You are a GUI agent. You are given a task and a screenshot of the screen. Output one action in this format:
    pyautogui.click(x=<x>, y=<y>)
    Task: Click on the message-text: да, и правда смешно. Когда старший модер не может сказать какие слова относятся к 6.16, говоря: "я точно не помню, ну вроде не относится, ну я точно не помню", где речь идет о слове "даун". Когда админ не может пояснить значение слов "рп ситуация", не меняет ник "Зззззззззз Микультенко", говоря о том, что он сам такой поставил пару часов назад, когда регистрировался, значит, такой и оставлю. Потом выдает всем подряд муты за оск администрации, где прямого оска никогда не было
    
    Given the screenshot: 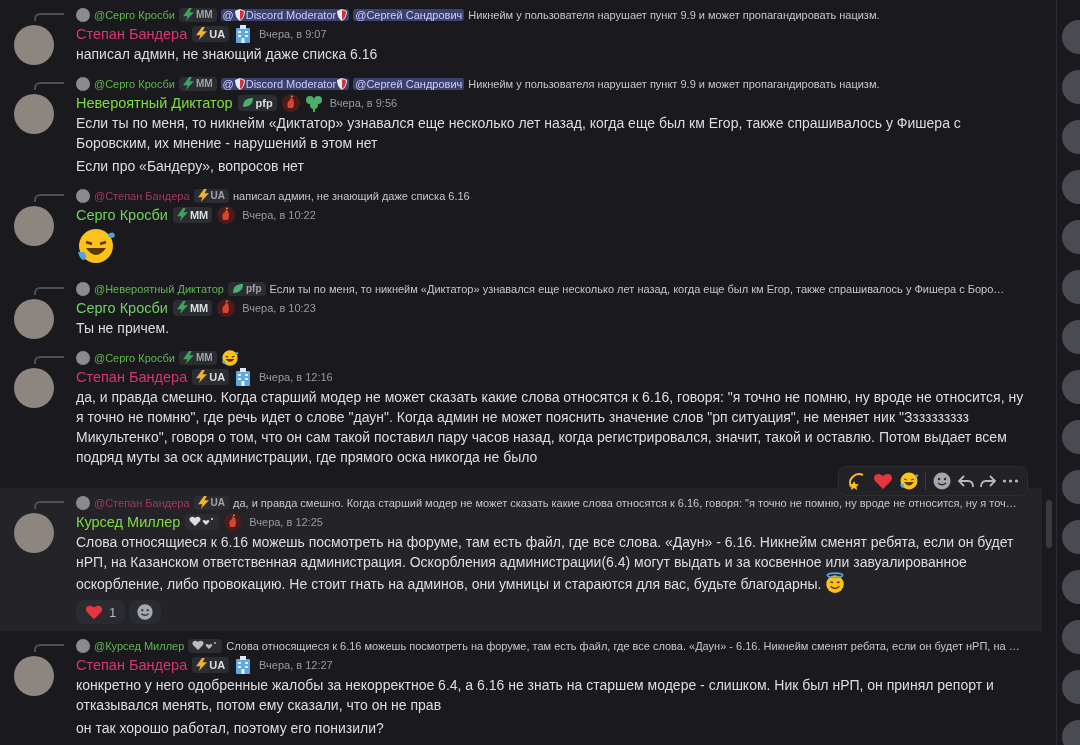 What is the action you would take?
    pyautogui.click(x=550, y=427)
    